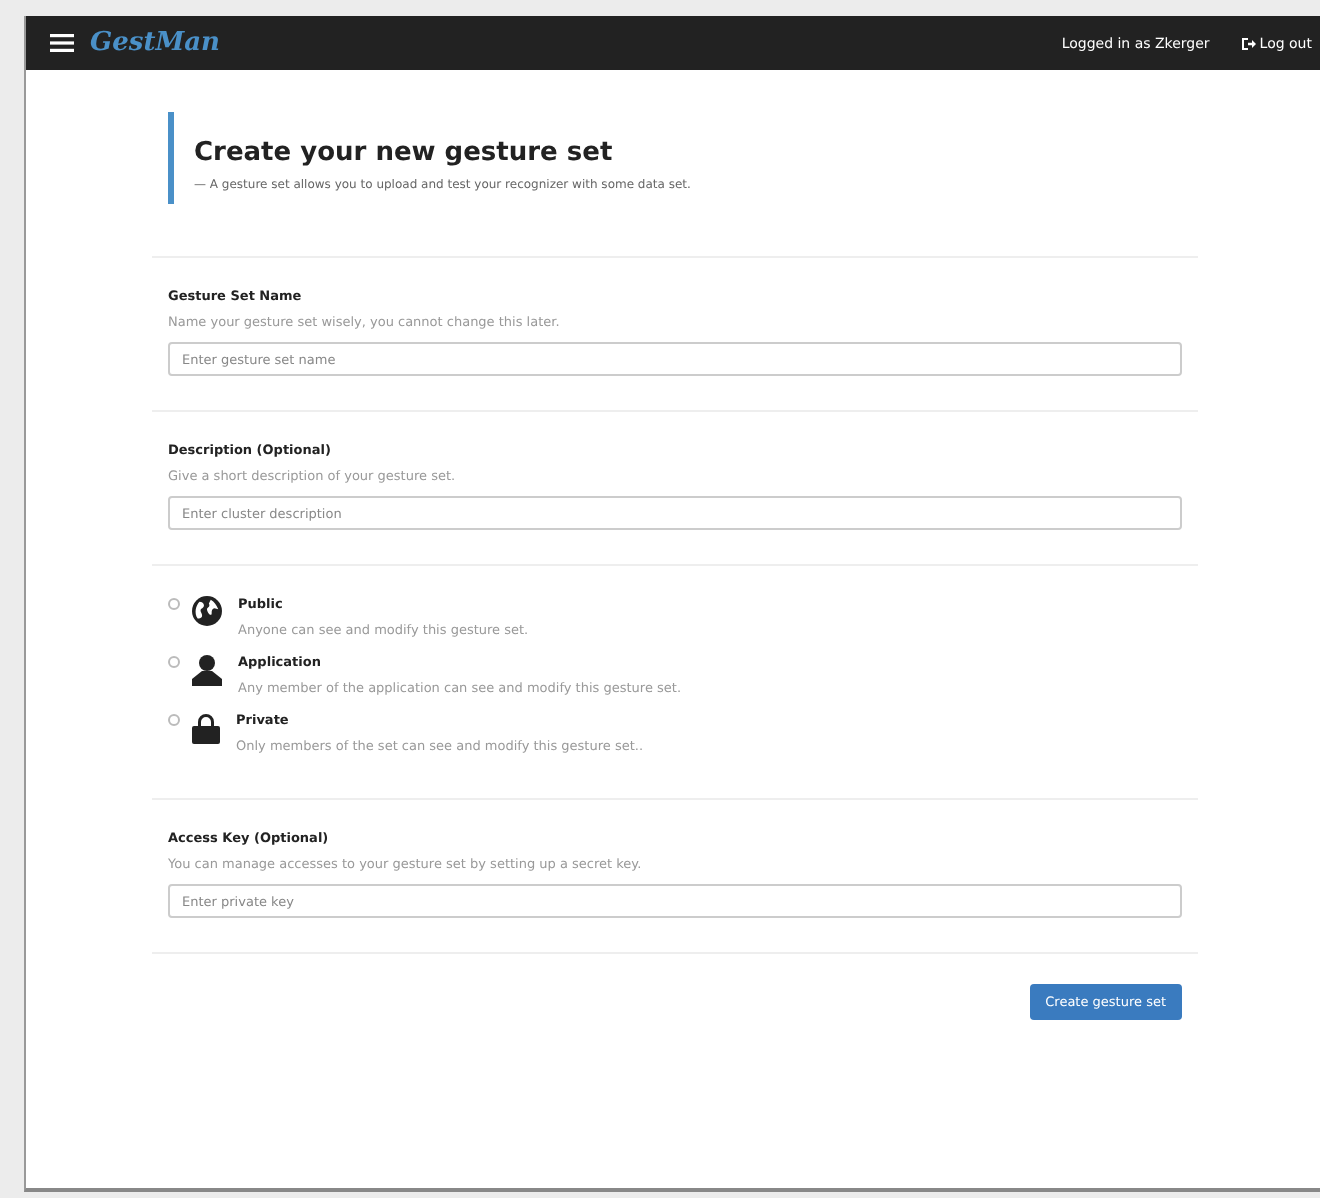 This screenshot has height=1198, width=1320. Describe the element at coordinates (207, 670) in the screenshot. I see `person-icon` at that location.